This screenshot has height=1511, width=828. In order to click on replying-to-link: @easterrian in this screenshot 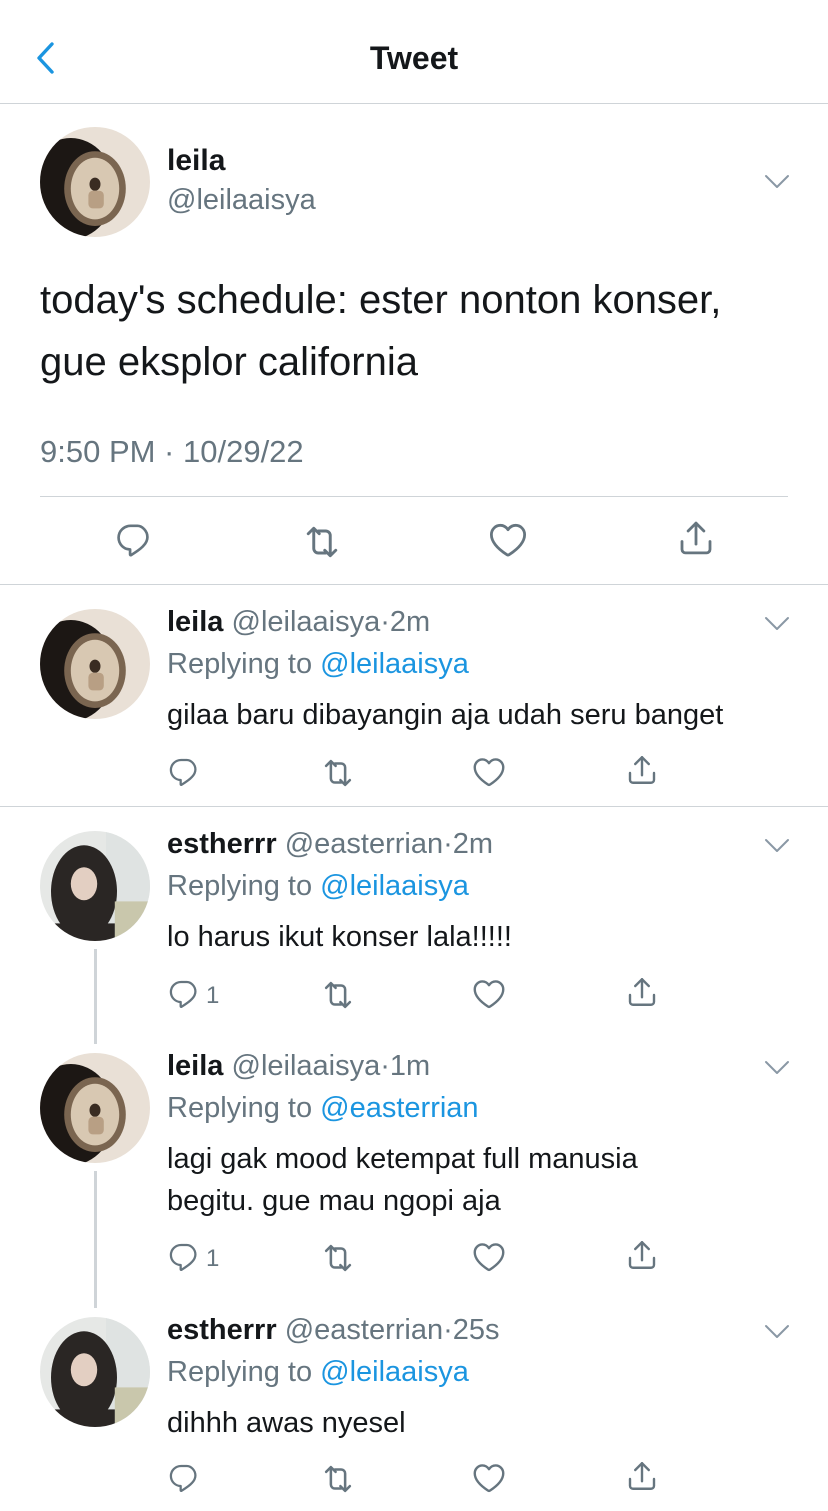, I will do `click(399, 1108)`.